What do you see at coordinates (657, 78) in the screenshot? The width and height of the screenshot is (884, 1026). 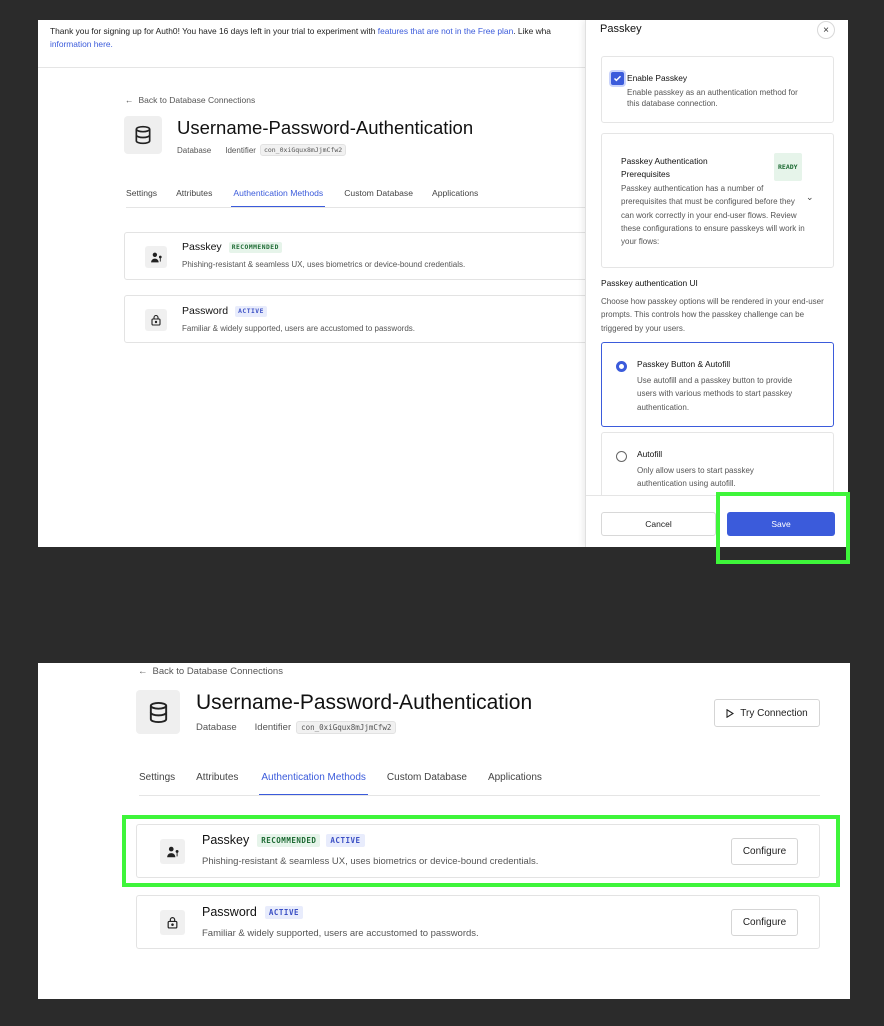 I see `enable-passkey-label: Enable Passkey` at bounding box center [657, 78].